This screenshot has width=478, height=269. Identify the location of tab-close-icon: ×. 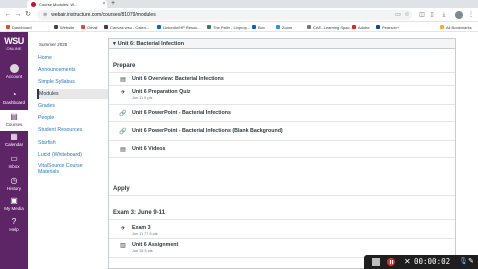
(104, 4).